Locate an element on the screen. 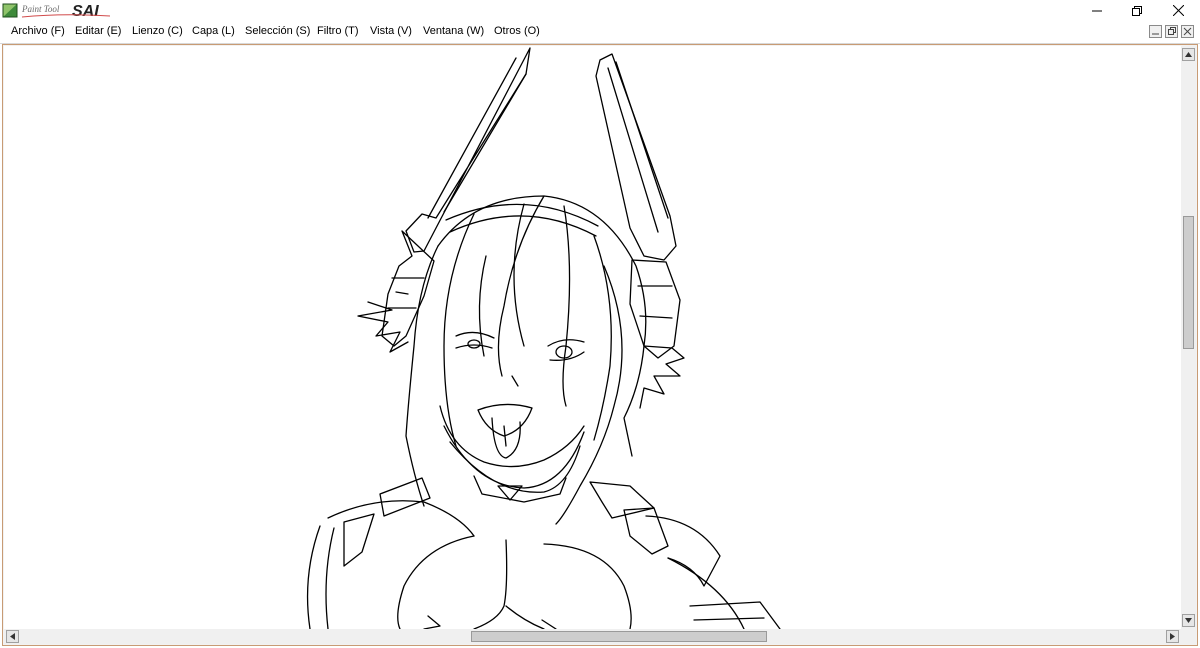  menu-filtro: Filtro (T) is located at coordinates (338, 31).